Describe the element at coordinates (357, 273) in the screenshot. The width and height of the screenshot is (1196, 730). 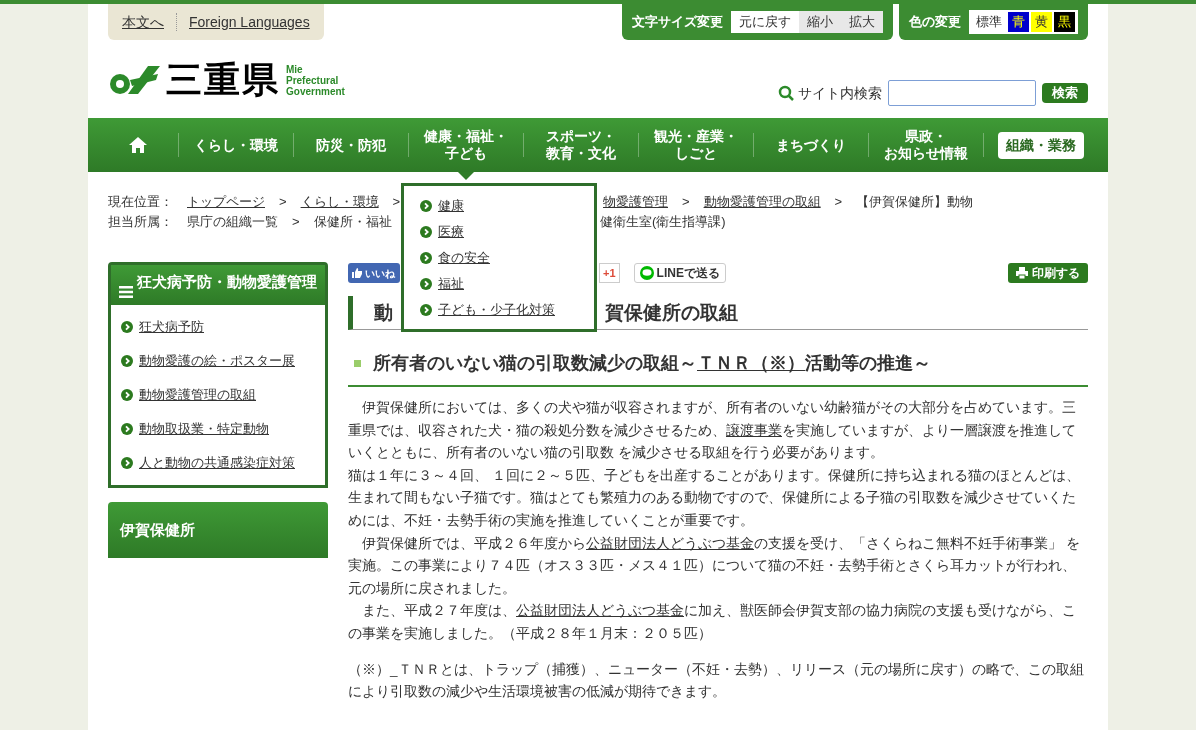
I see `thumbs-up-icon` at that location.